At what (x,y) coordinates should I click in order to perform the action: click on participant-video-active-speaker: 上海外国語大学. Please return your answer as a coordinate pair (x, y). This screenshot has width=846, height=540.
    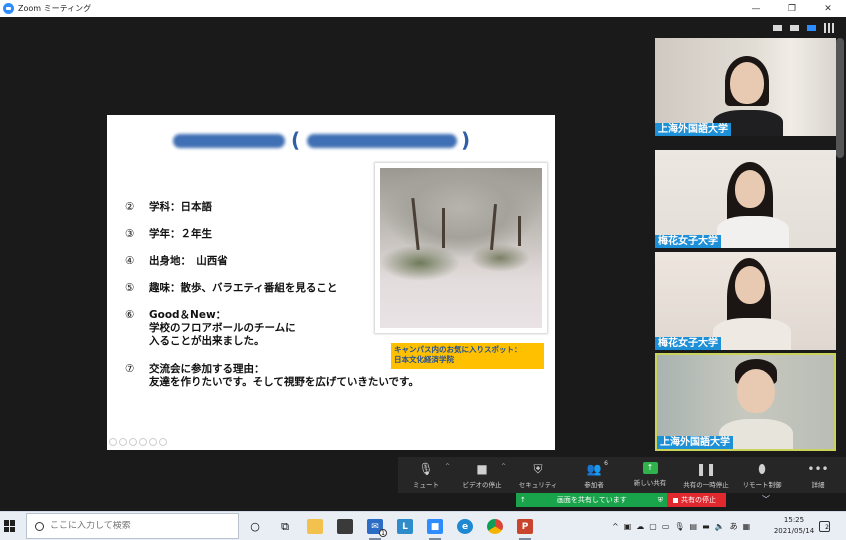
    Looking at the image, I should click on (745, 402).